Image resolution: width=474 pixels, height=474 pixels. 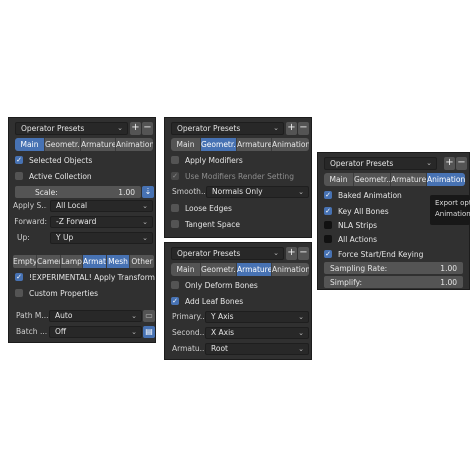 I want to click on only-deform-bones-checkbox: Only Deform Bones, so click(x=214, y=285).